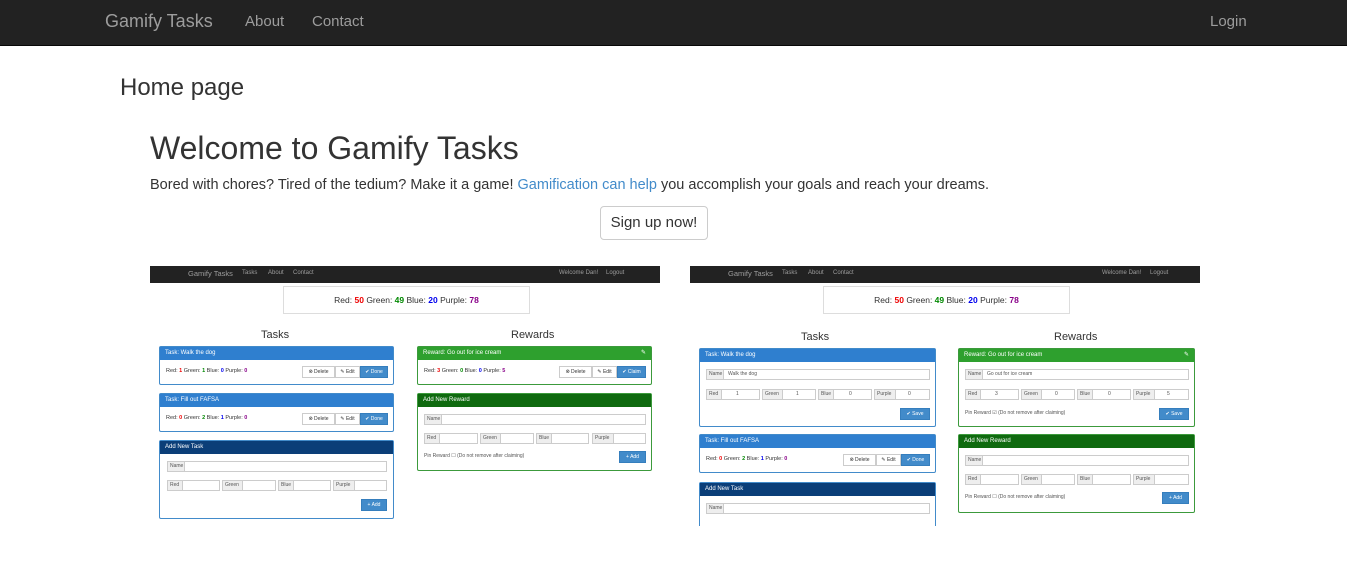 The image size is (1347, 586). What do you see at coordinates (334, 148) in the screenshot?
I see `welcome-heading: Welcome to Gamify Tasks` at bounding box center [334, 148].